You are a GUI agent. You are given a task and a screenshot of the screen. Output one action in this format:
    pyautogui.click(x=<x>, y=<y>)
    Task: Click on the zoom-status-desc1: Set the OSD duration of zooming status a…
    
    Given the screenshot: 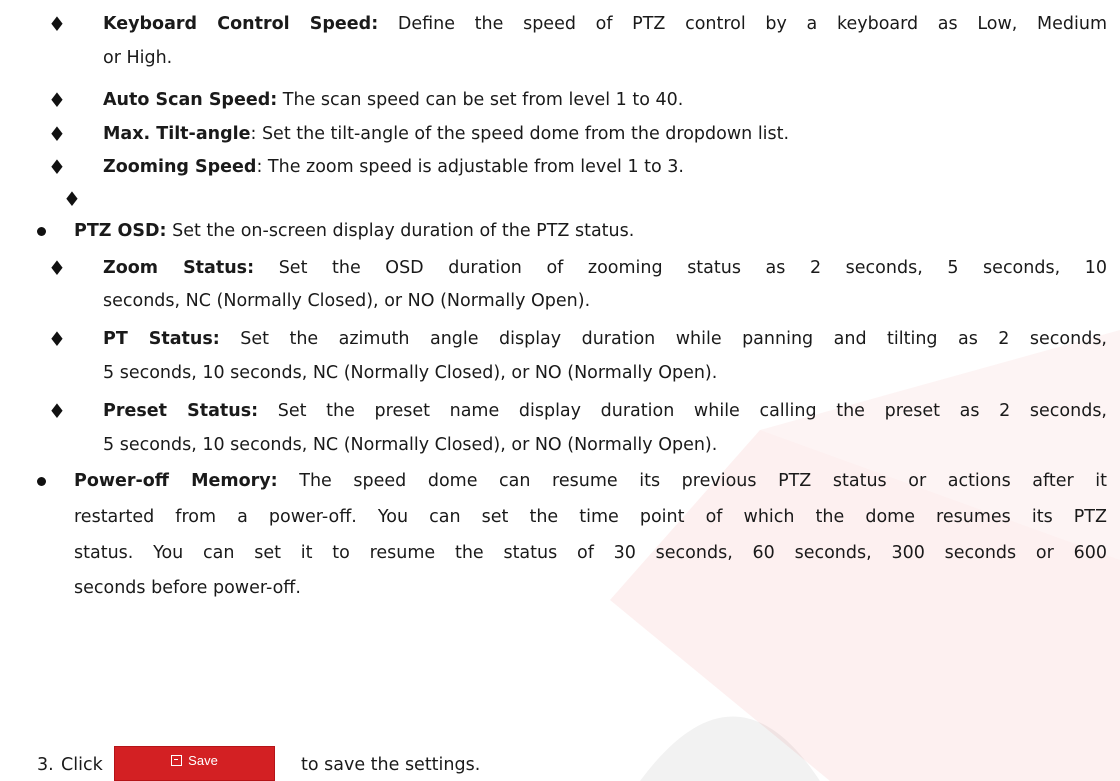 What is the action you would take?
    pyautogui.click(x=680, y=268)
    